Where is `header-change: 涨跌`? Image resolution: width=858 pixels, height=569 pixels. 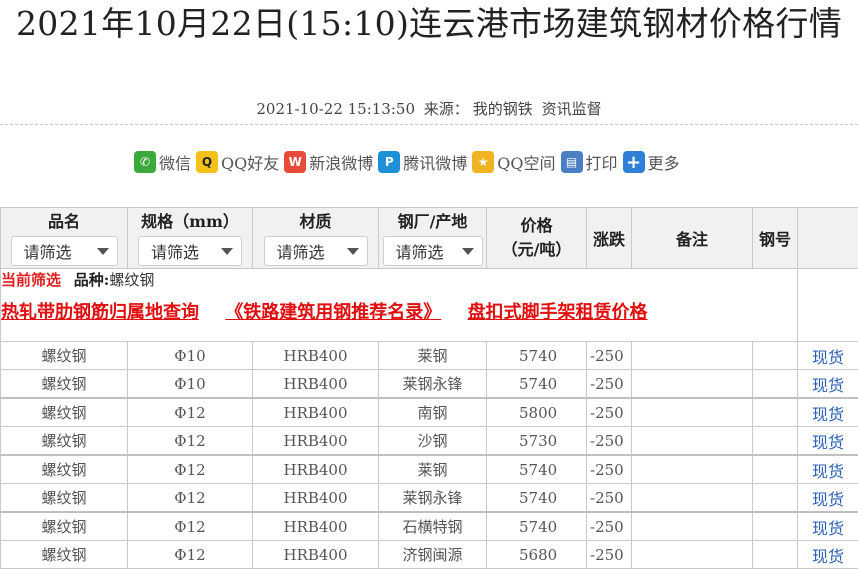 header-change: 涨跌 is located at coordinates (609, 238).